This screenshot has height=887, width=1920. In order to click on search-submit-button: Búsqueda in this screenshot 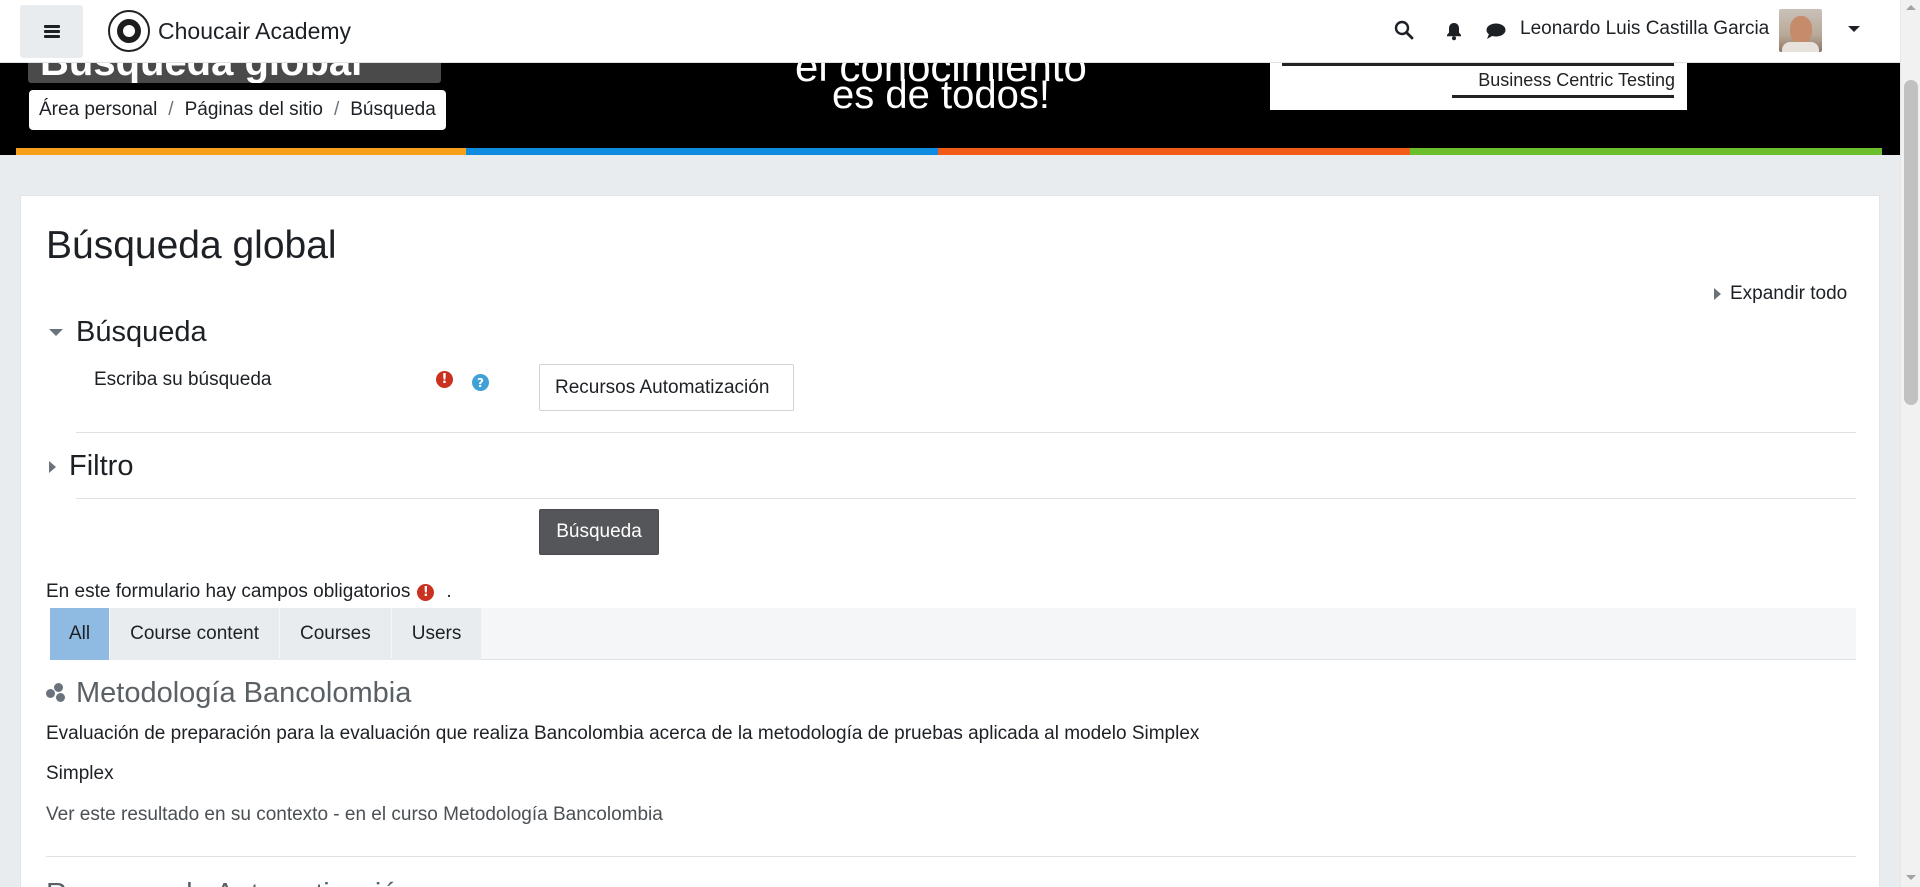, I will do `click(599, 532)`.